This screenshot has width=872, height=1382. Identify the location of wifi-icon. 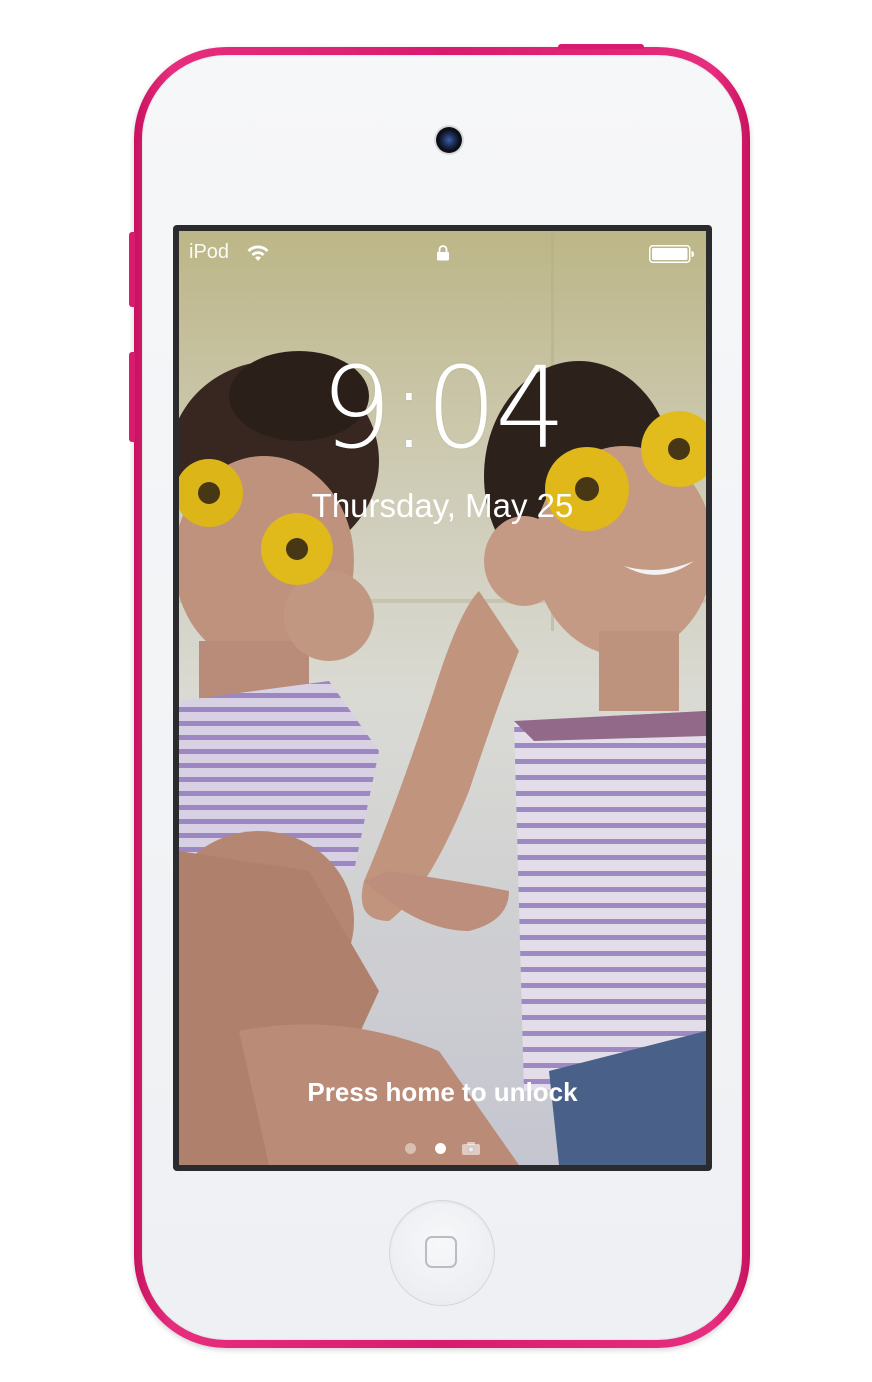
(258, 253).